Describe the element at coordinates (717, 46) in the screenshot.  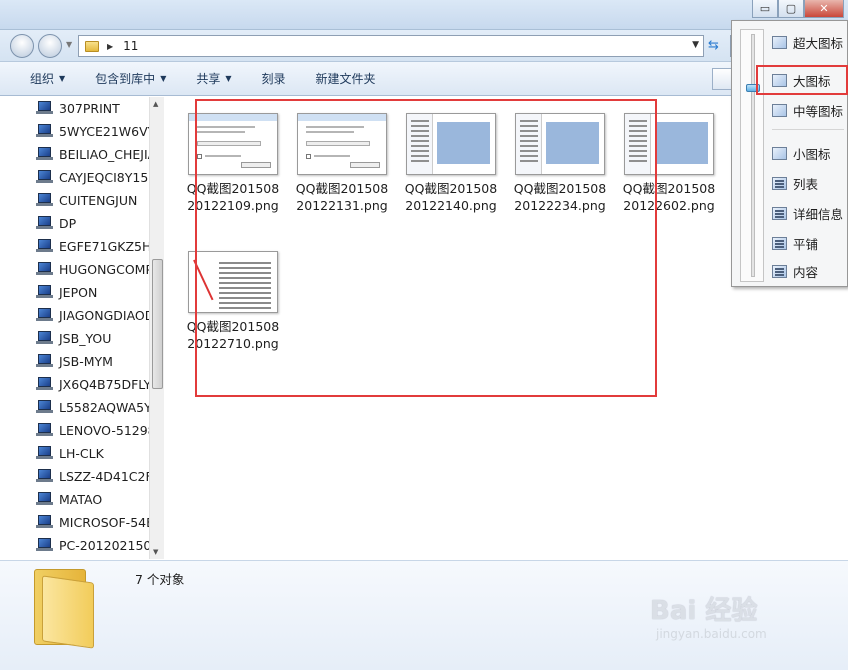
I see `refresh-icon: ⇆` at that location.